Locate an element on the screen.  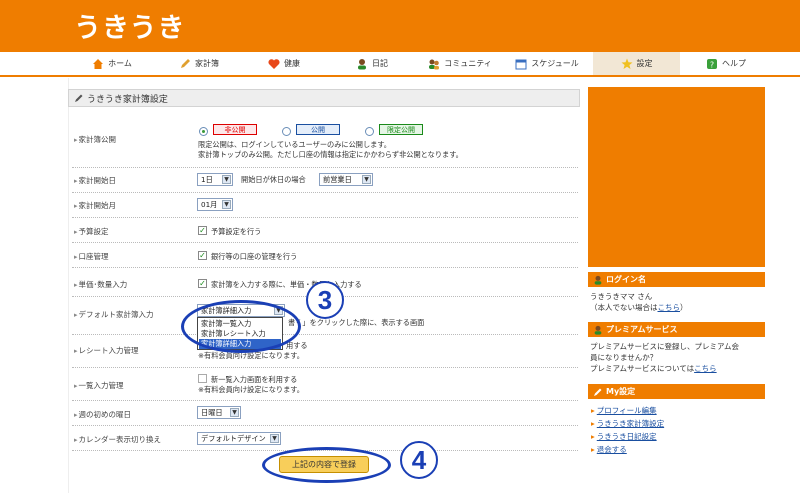
calendar-value: デフォルトデザイン is located at coordinates (233, 438).